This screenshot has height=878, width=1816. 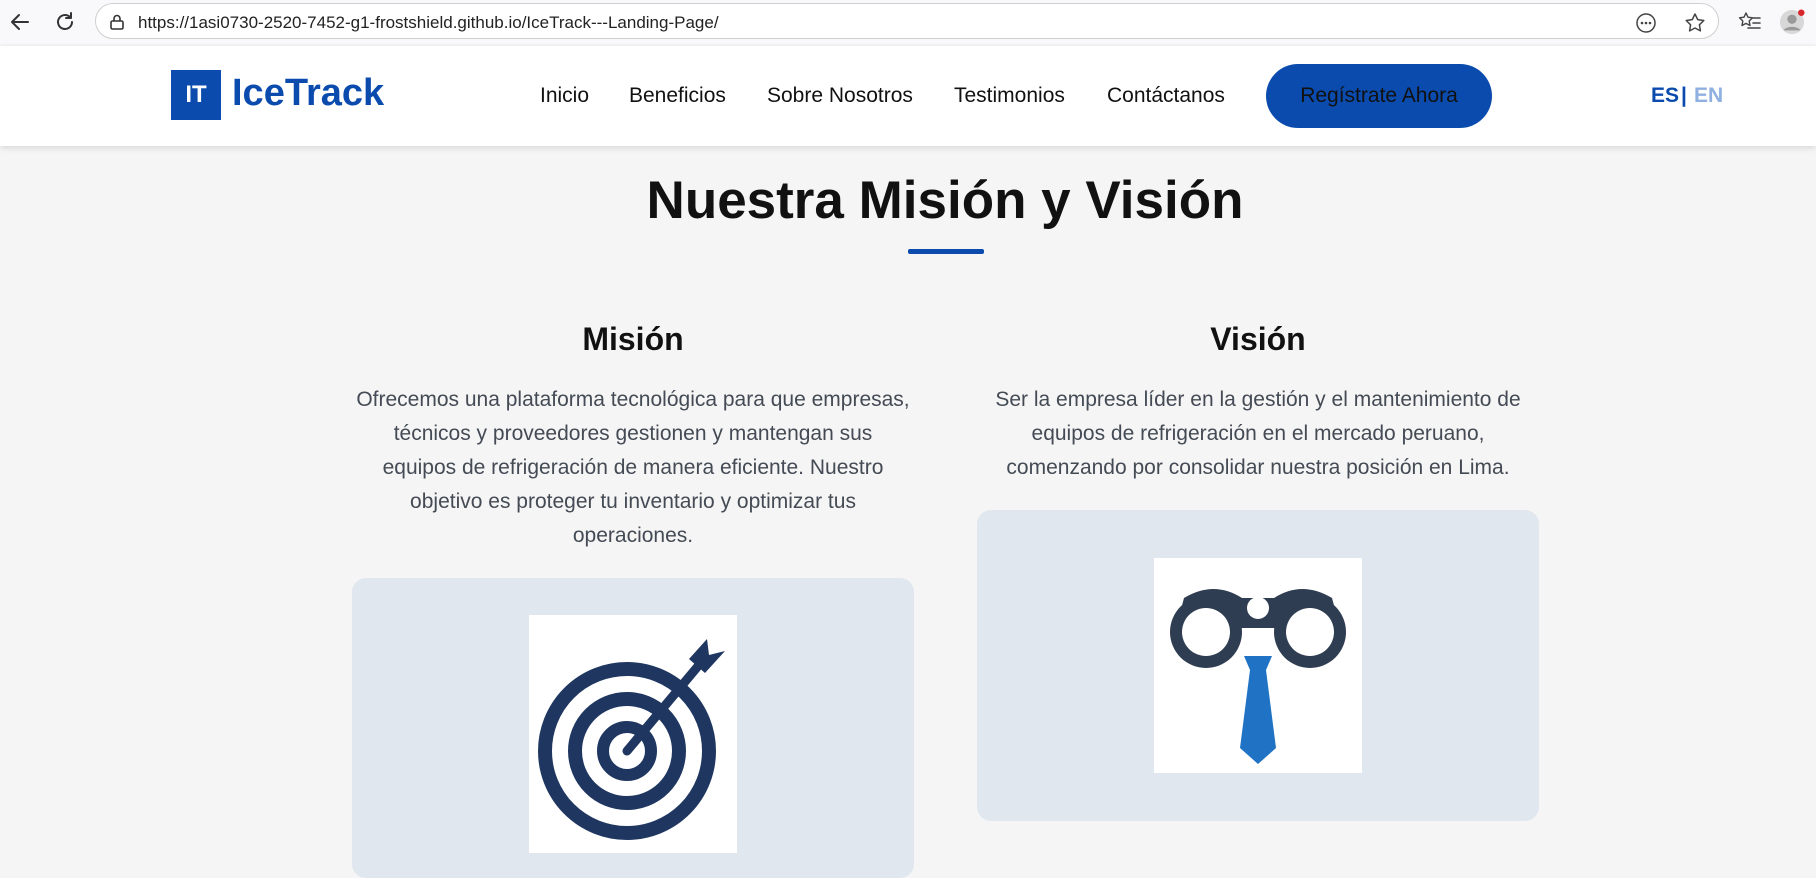 I want to click on language-es-toggle: ES, so click(x=1665, y=96).